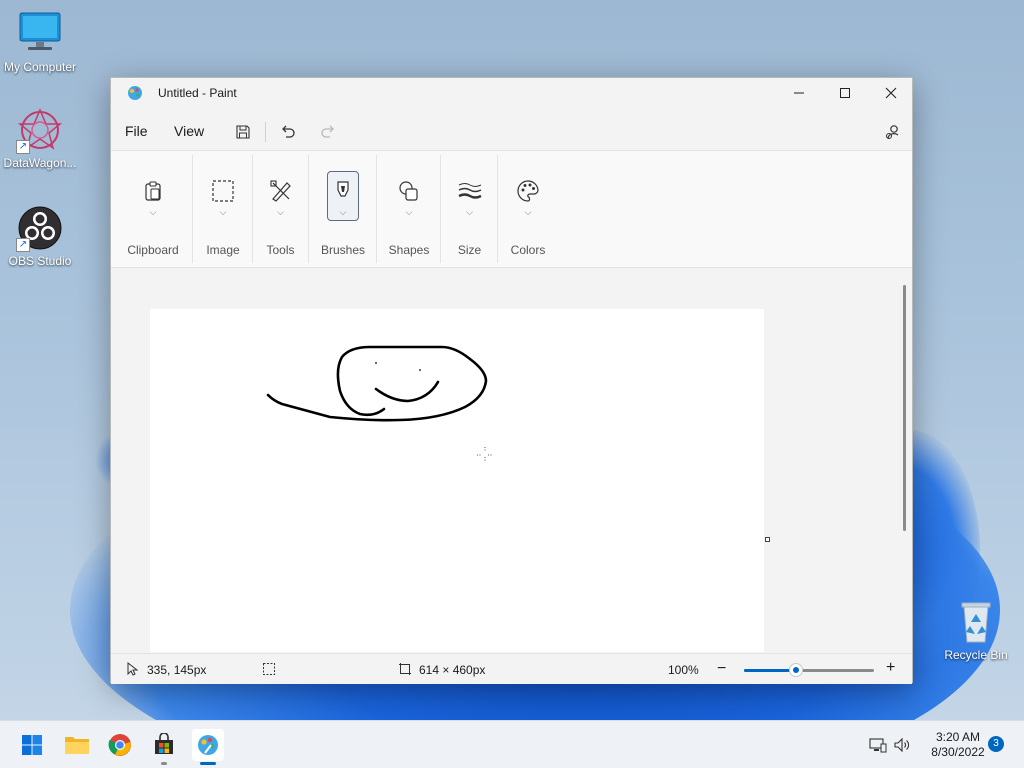  I want to click on ribbon-group-brushes: ⌵ Brushes, so click(343, 210).